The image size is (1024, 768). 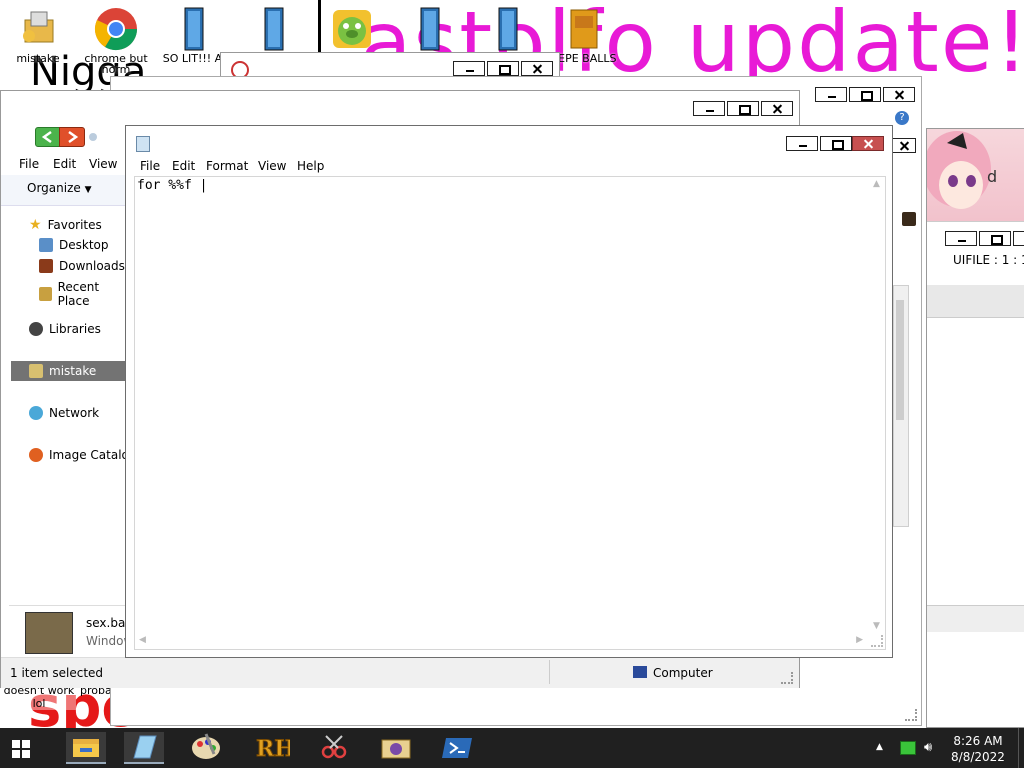 What do you see at coordinates (584, 35) in the screenshot?
I see `desktop-icon-pepe-balls: PEPE BALLS` at bounding box center [584, 35].